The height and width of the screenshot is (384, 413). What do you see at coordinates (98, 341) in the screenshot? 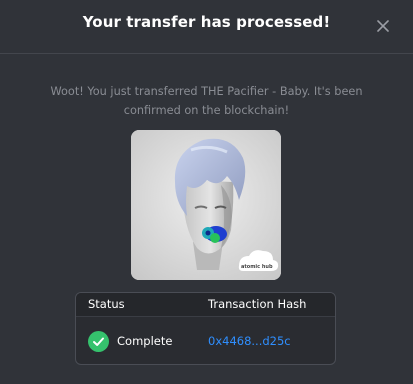
I see `check-circle-icon` at bounding box center [98, 341].